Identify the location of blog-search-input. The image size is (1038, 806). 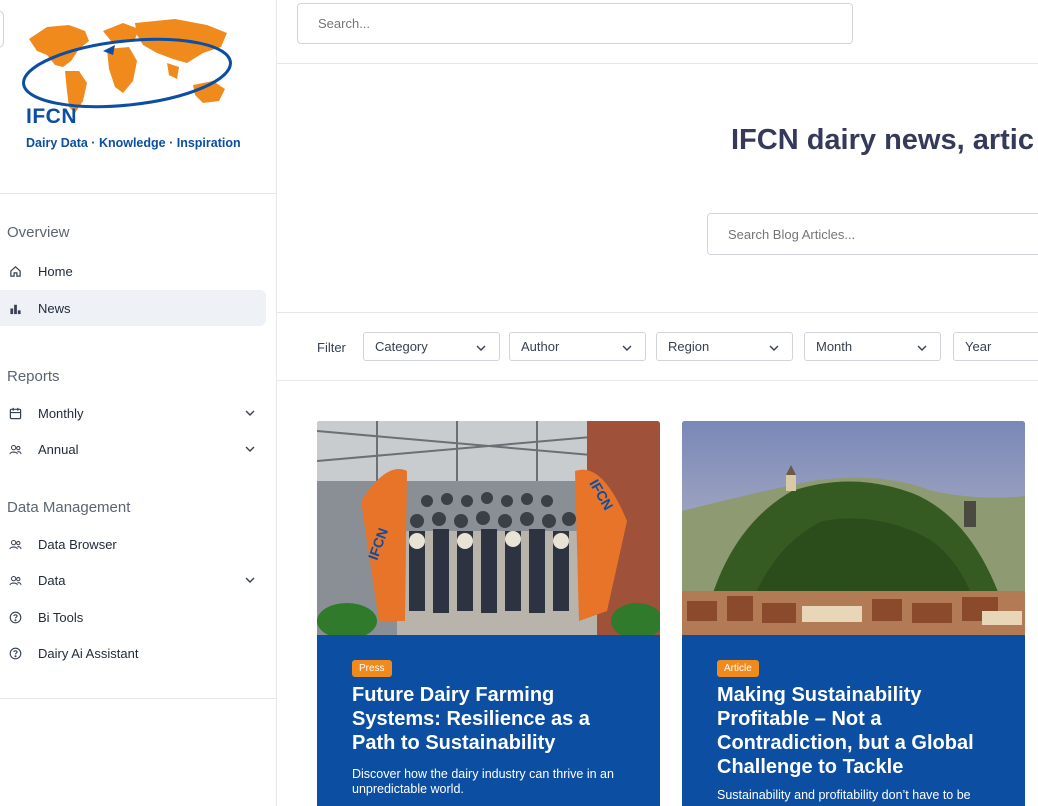
(872, 234).